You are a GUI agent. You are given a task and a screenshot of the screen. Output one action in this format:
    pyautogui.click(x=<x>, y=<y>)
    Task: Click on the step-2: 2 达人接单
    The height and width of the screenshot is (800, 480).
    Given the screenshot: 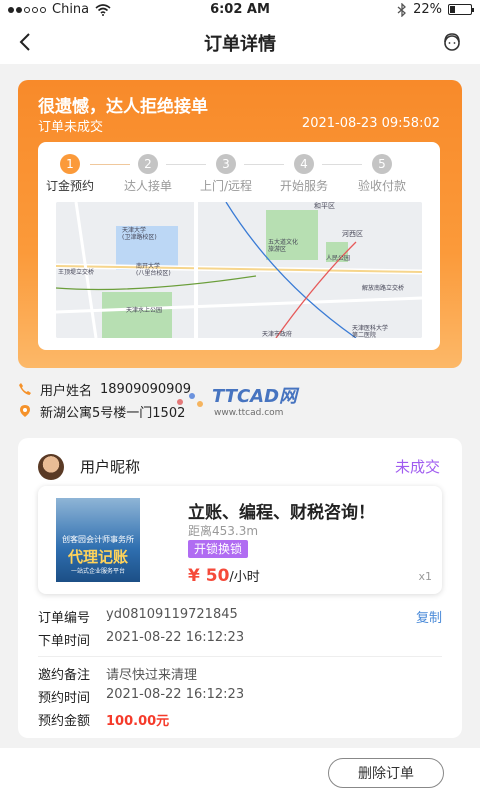 What is the action you would take?
    pyautogui.click(x=148, y=174)
    